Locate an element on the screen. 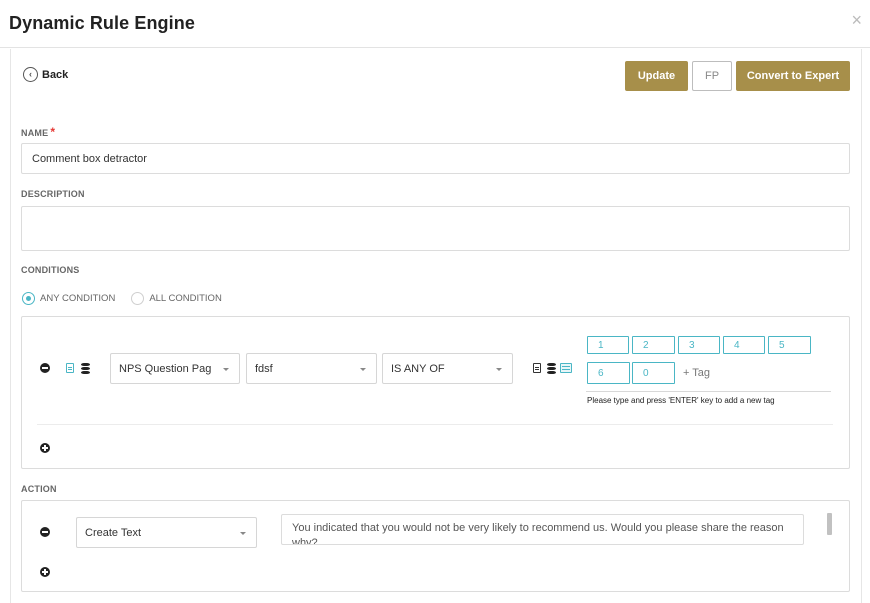 The width and height of the screenshot is (870, 603). condition-mode-group: ANY CONDITION ALL CONDITION is located at coordinates (122, 298).